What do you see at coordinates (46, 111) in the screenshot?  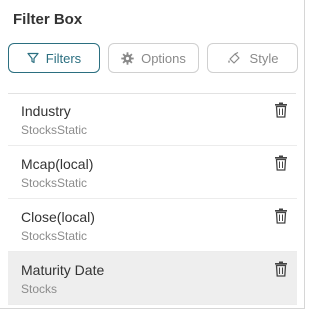 I see `filter-name: Industry` at bounding box center [46, 111].